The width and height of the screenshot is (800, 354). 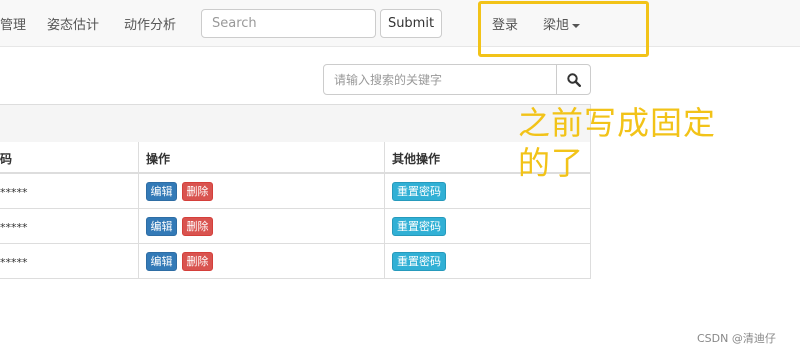 What do you see at coordinates (440, 79) in the screenshot?
I see `keyword-search-input` at bounding box center [440, 79].